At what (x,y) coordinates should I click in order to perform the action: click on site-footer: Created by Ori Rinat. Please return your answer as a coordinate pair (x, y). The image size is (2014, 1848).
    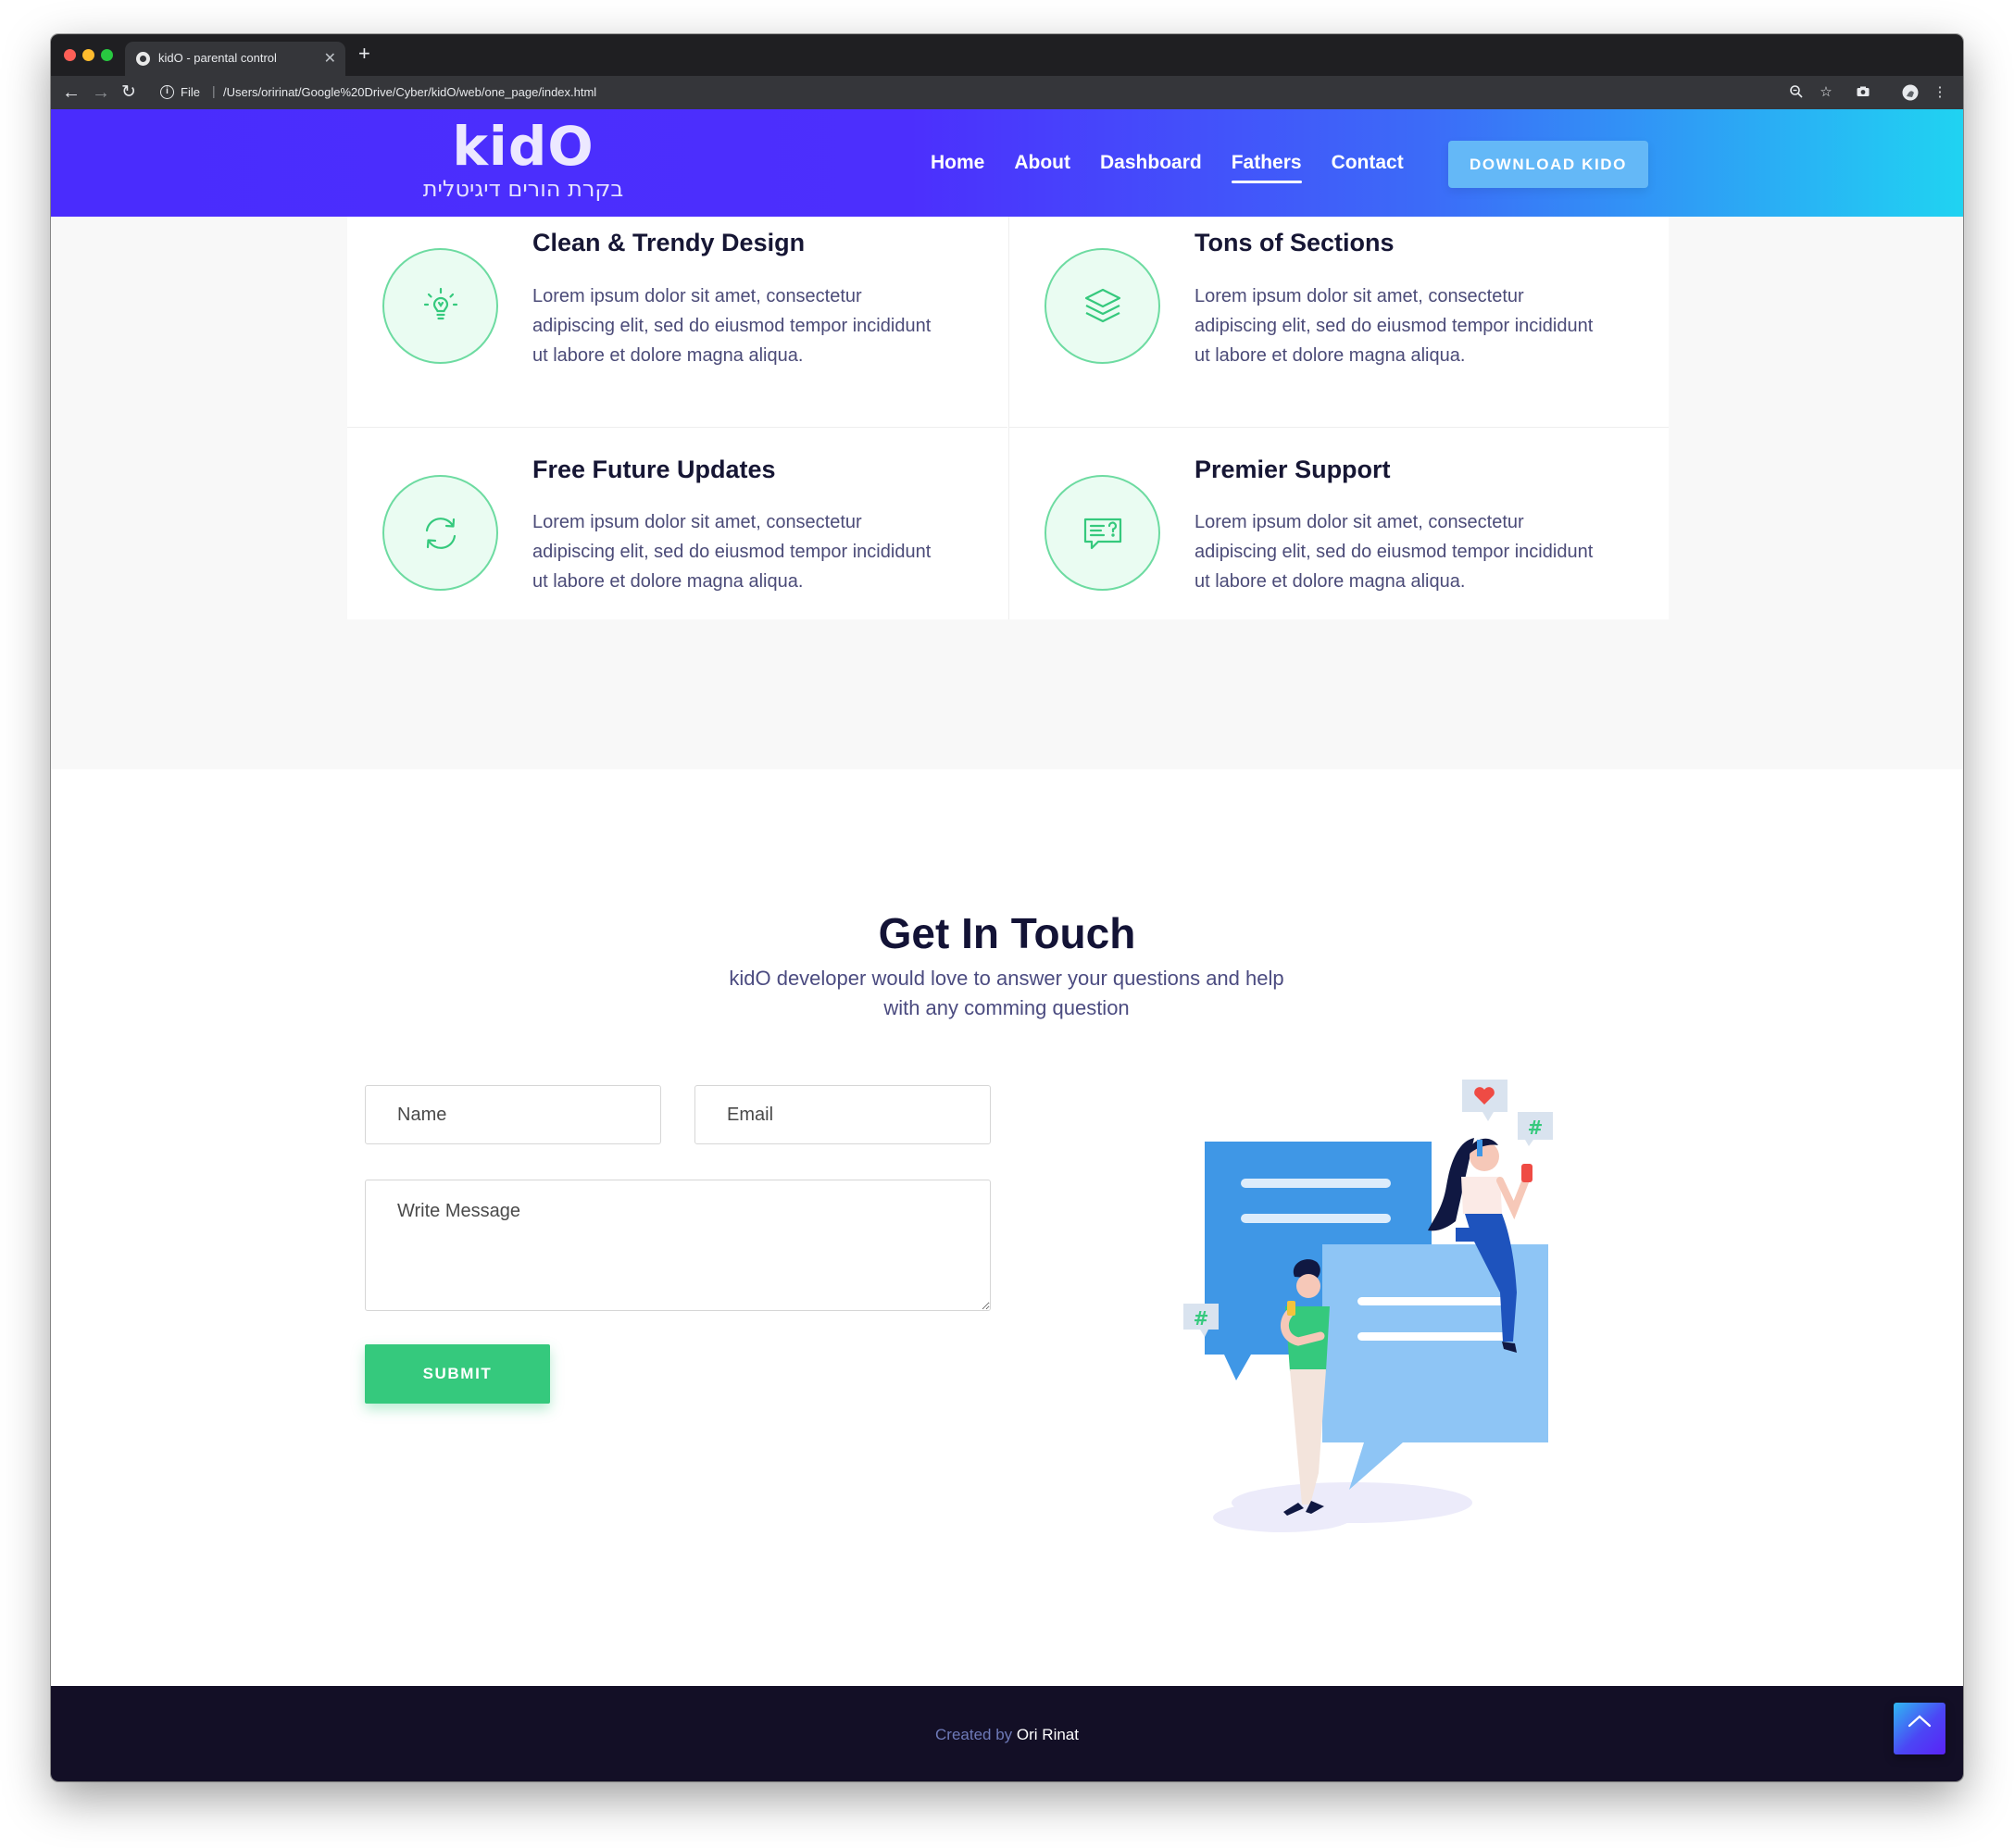
    Looking at the image, I should click on (1007, 1733).